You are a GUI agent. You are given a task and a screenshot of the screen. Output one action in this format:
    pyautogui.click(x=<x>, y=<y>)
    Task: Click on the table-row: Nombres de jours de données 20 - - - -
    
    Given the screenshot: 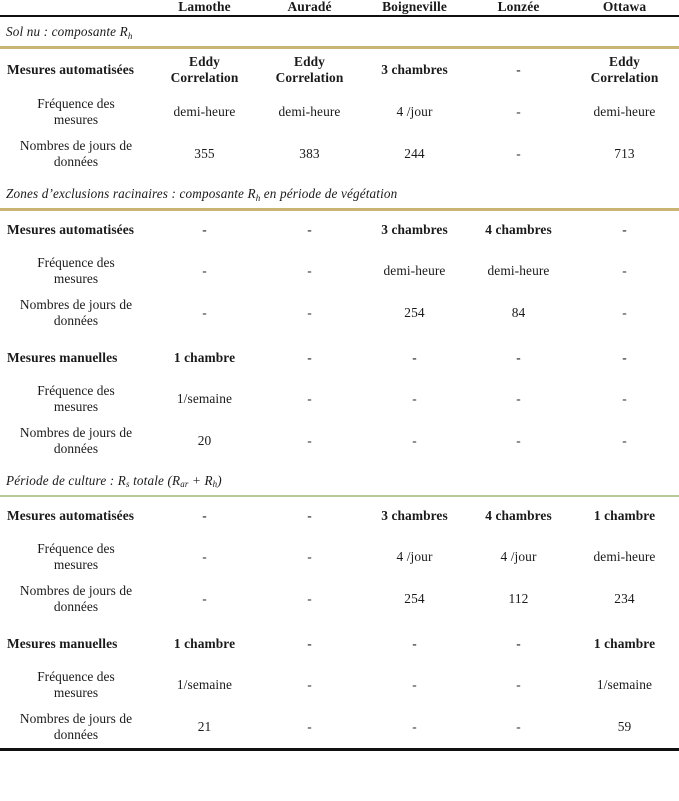 What is the action you would take?
    pyautogui.click(x=339, y=441)
    